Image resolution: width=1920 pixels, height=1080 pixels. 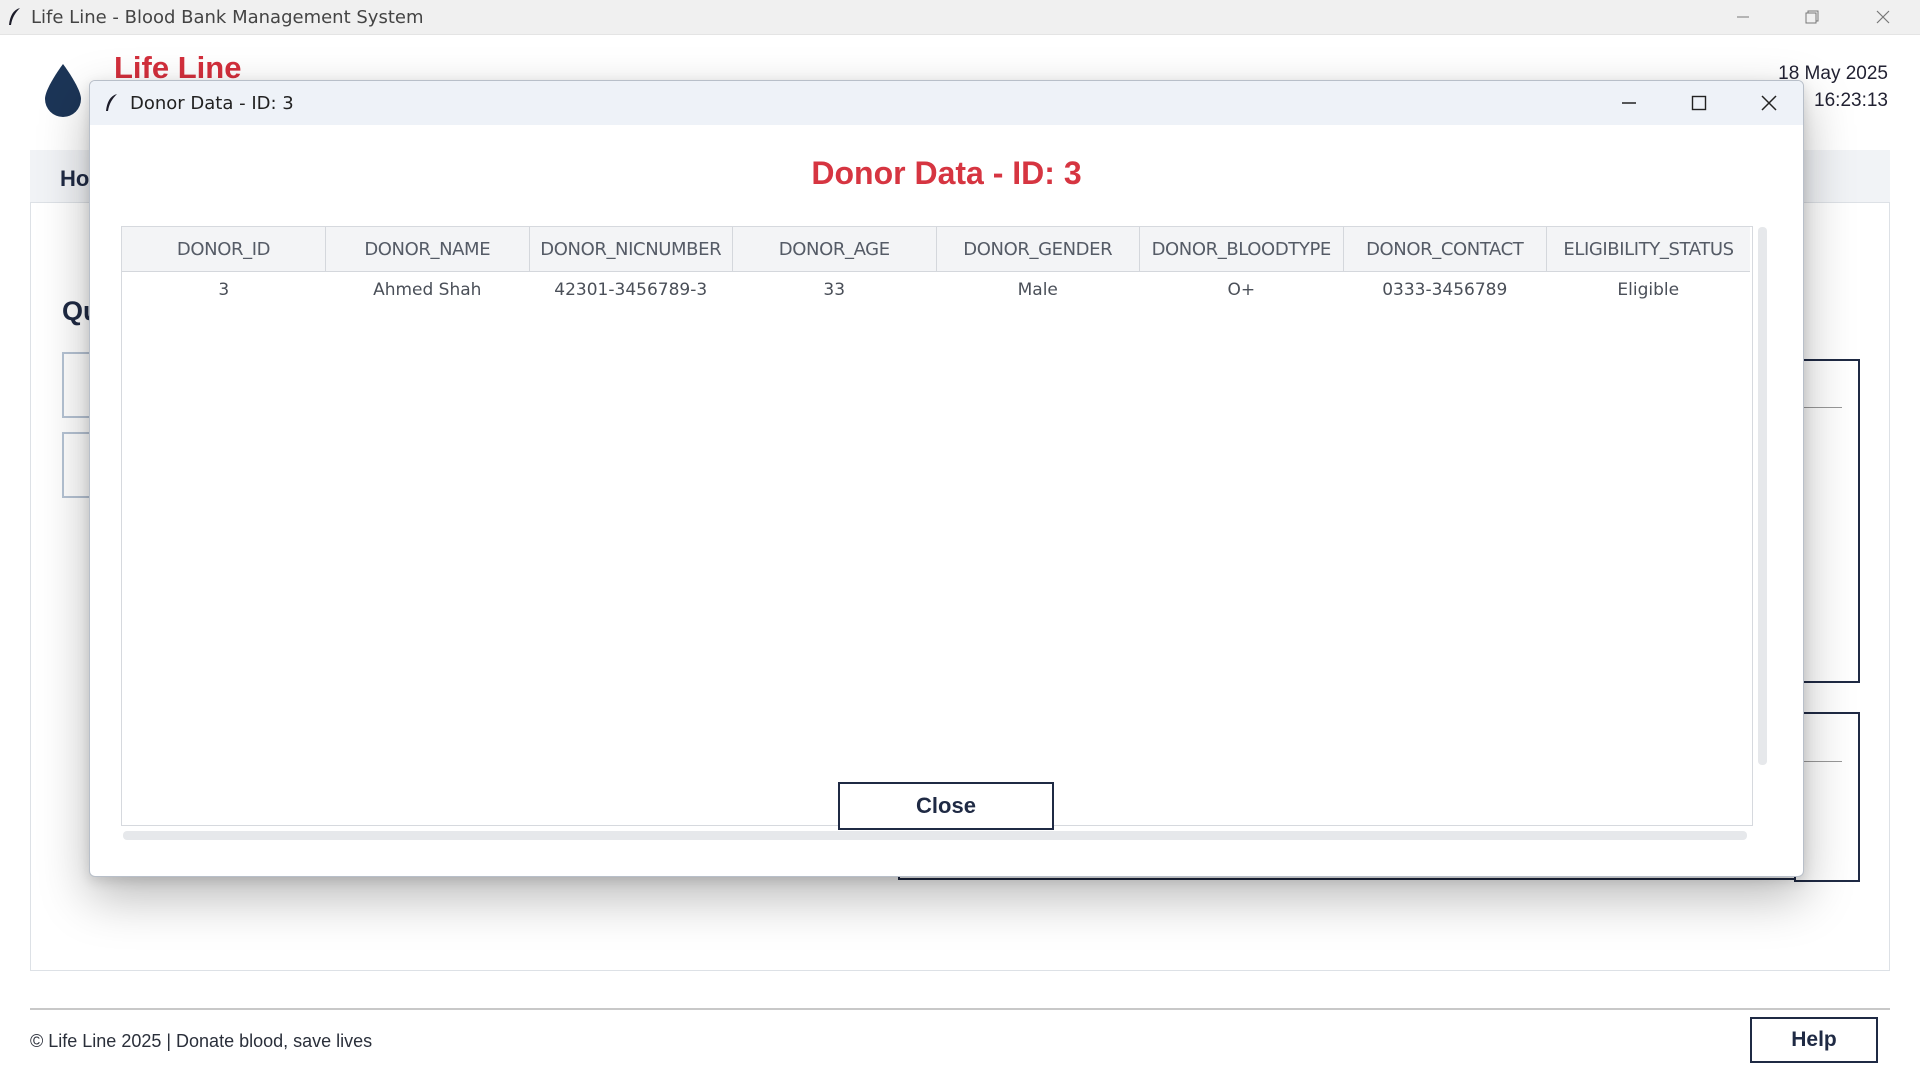 What do you see at coordinates (834, 290) in the screenshot?
I see `table-cell: 33` at bounding box center [834, 290].